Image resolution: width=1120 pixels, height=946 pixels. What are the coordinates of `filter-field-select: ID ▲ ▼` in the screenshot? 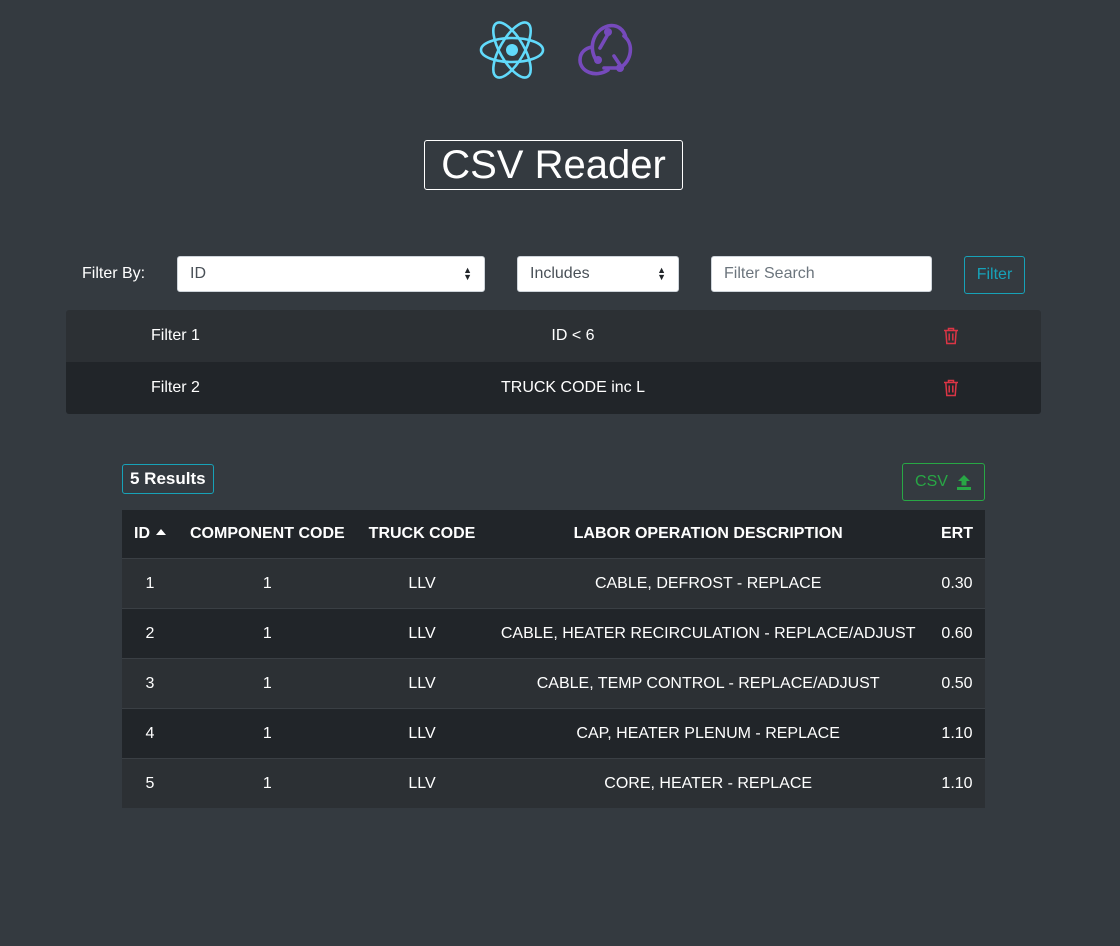 It's located at (331, 274).